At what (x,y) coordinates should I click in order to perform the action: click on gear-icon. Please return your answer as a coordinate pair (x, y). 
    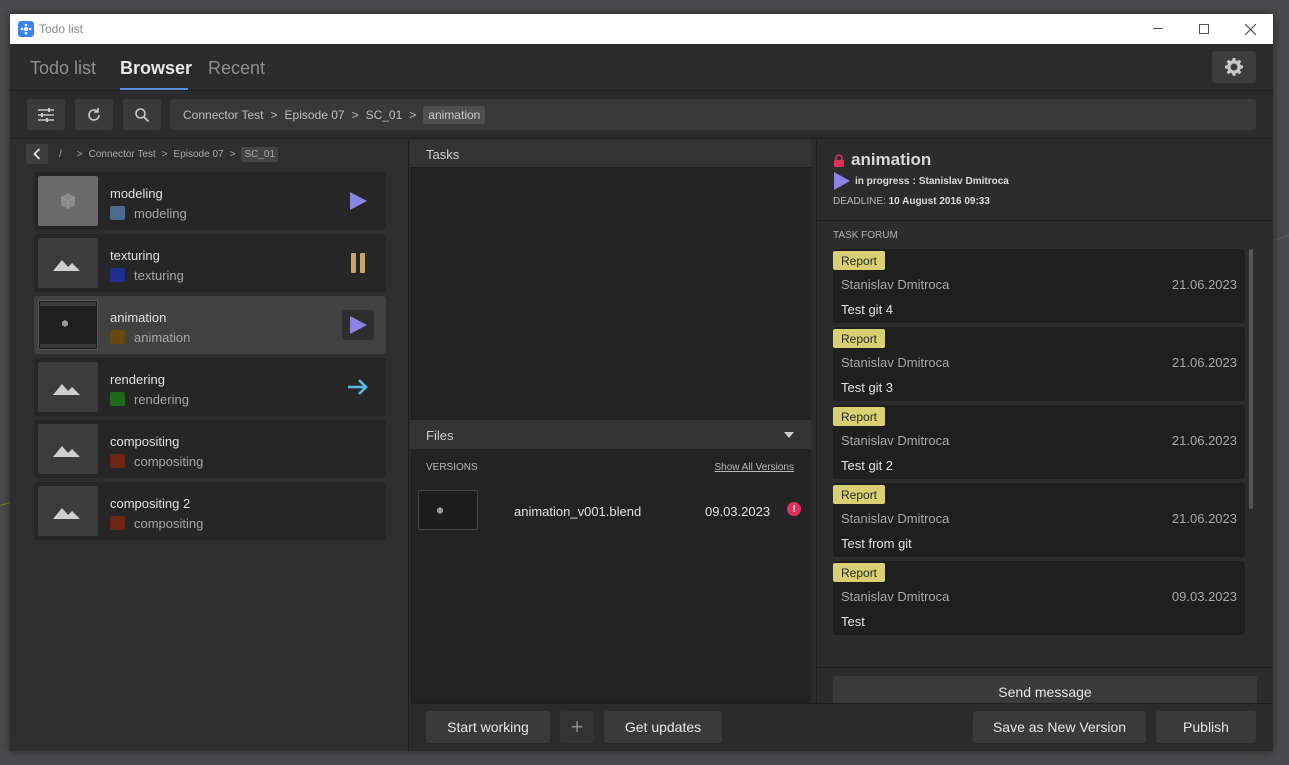
    Looking at the image, I should click on (1234, 67).